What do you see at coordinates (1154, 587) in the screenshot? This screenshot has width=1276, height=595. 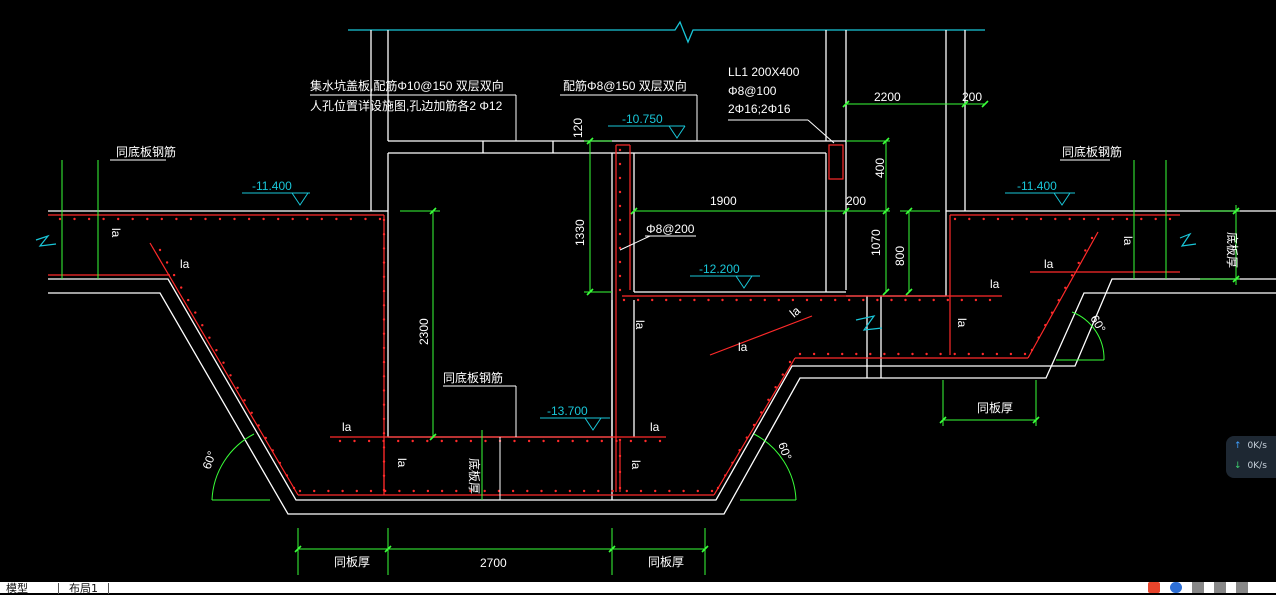 I see `input-method-icon` at bounding box center [1154, 587].